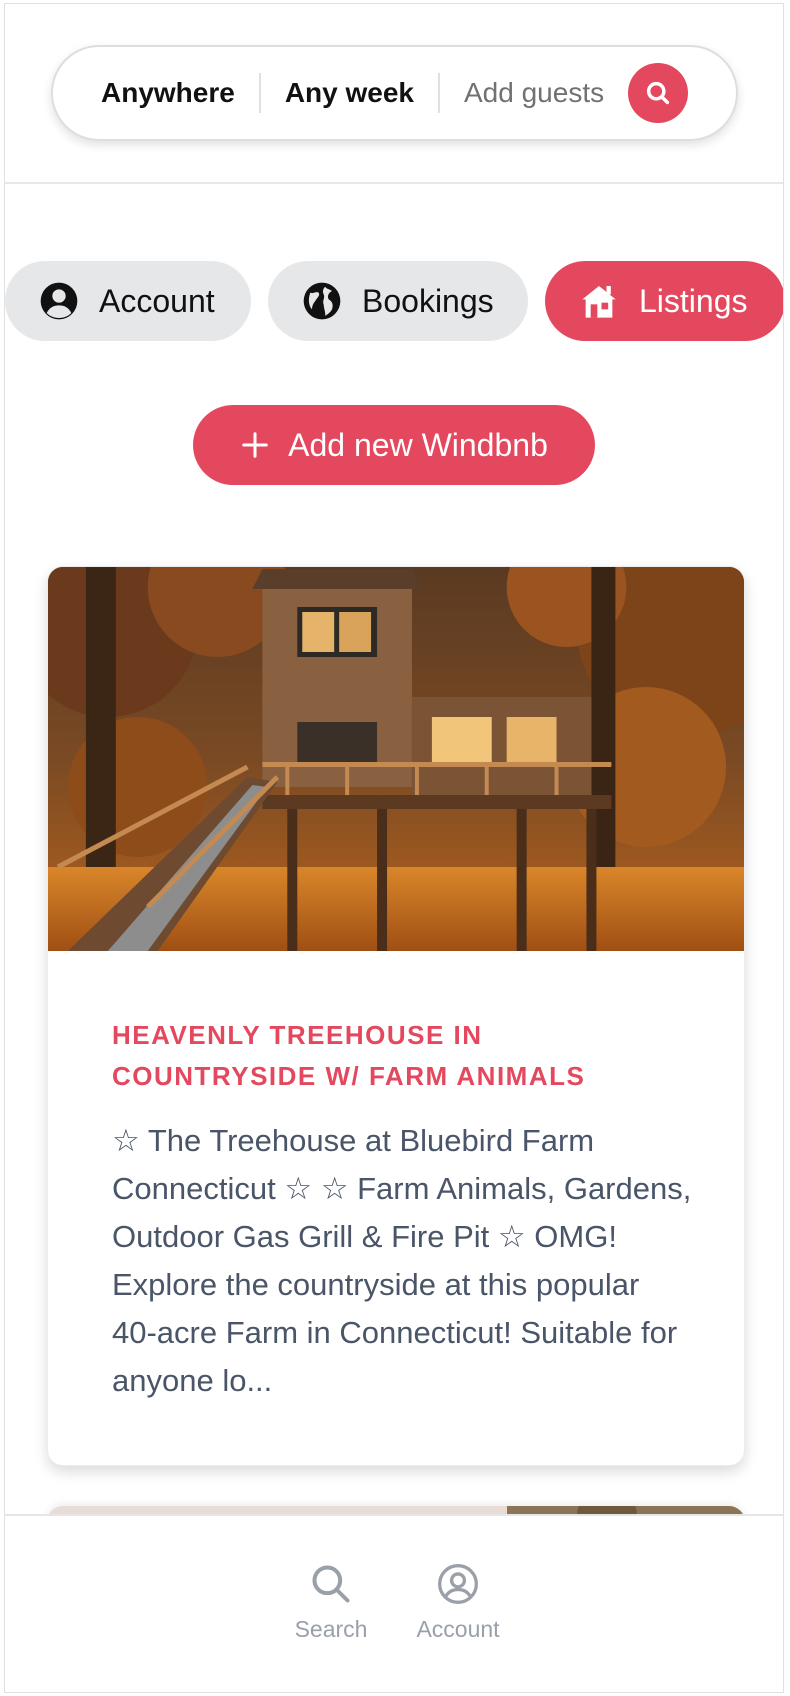 The width and height of the screenshot is (790, 1696). Describe the element at coordinates (534, 93) in the screenshot. I see `guests-filter: Add guests` at that location.